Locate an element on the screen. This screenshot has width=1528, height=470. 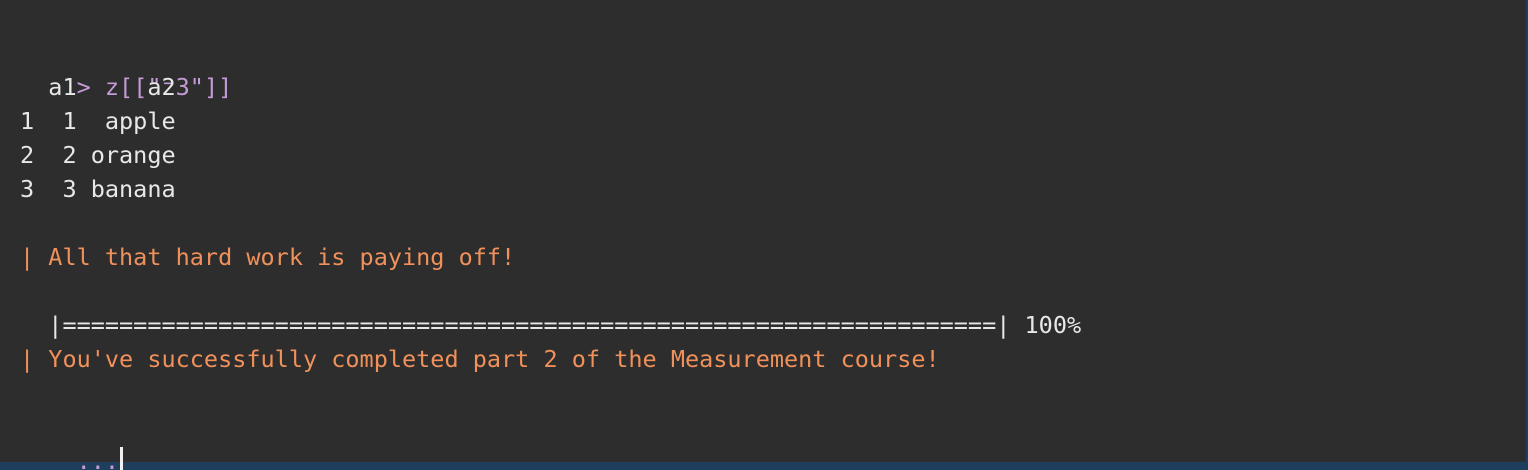
command-line: > z[["z3"]] is located at coordinates (126, 68).